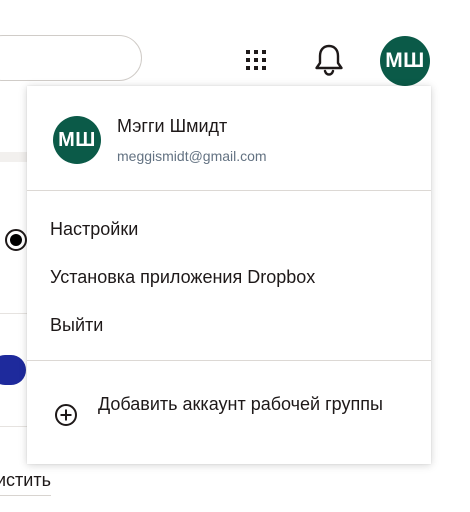 The width and height of the screenshot is (470, 512). What do you see at coordinates (16, 240) in the screenshot?
I see `background-radio-button` at bounding box center [16, 240].